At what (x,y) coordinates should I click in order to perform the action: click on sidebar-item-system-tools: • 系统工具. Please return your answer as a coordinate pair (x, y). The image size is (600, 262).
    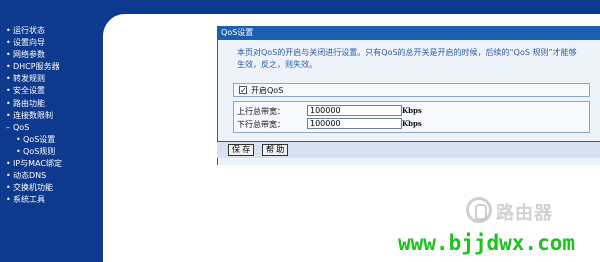
    Looking at the image, I should click on (34, 200).